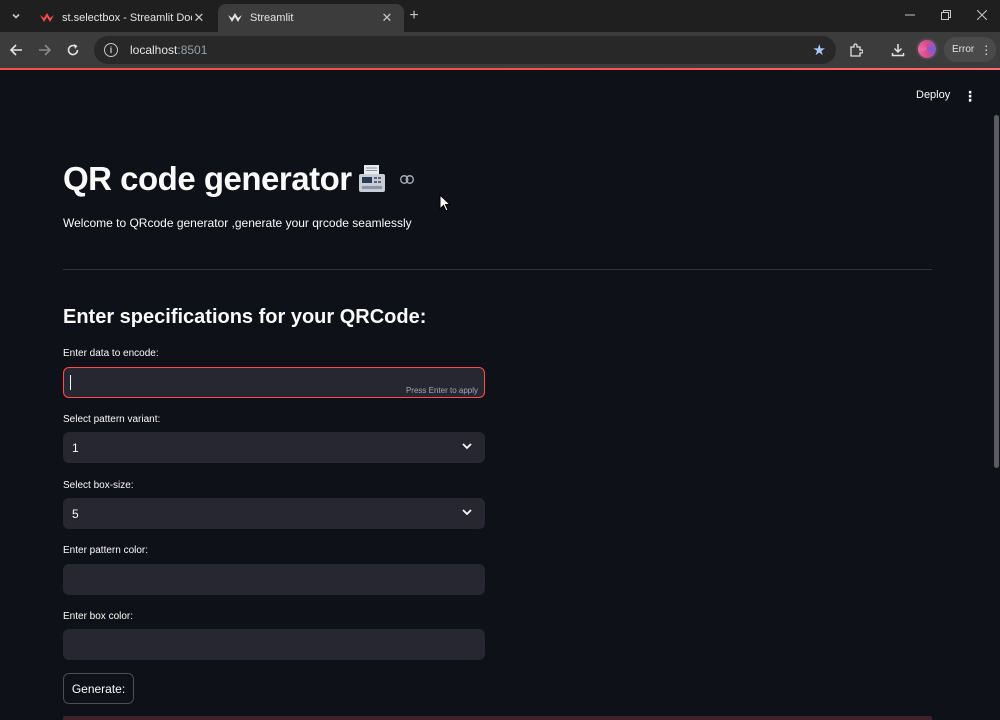 The image size is (1000, 720). I want to click on download-icon, so click(898, 50).